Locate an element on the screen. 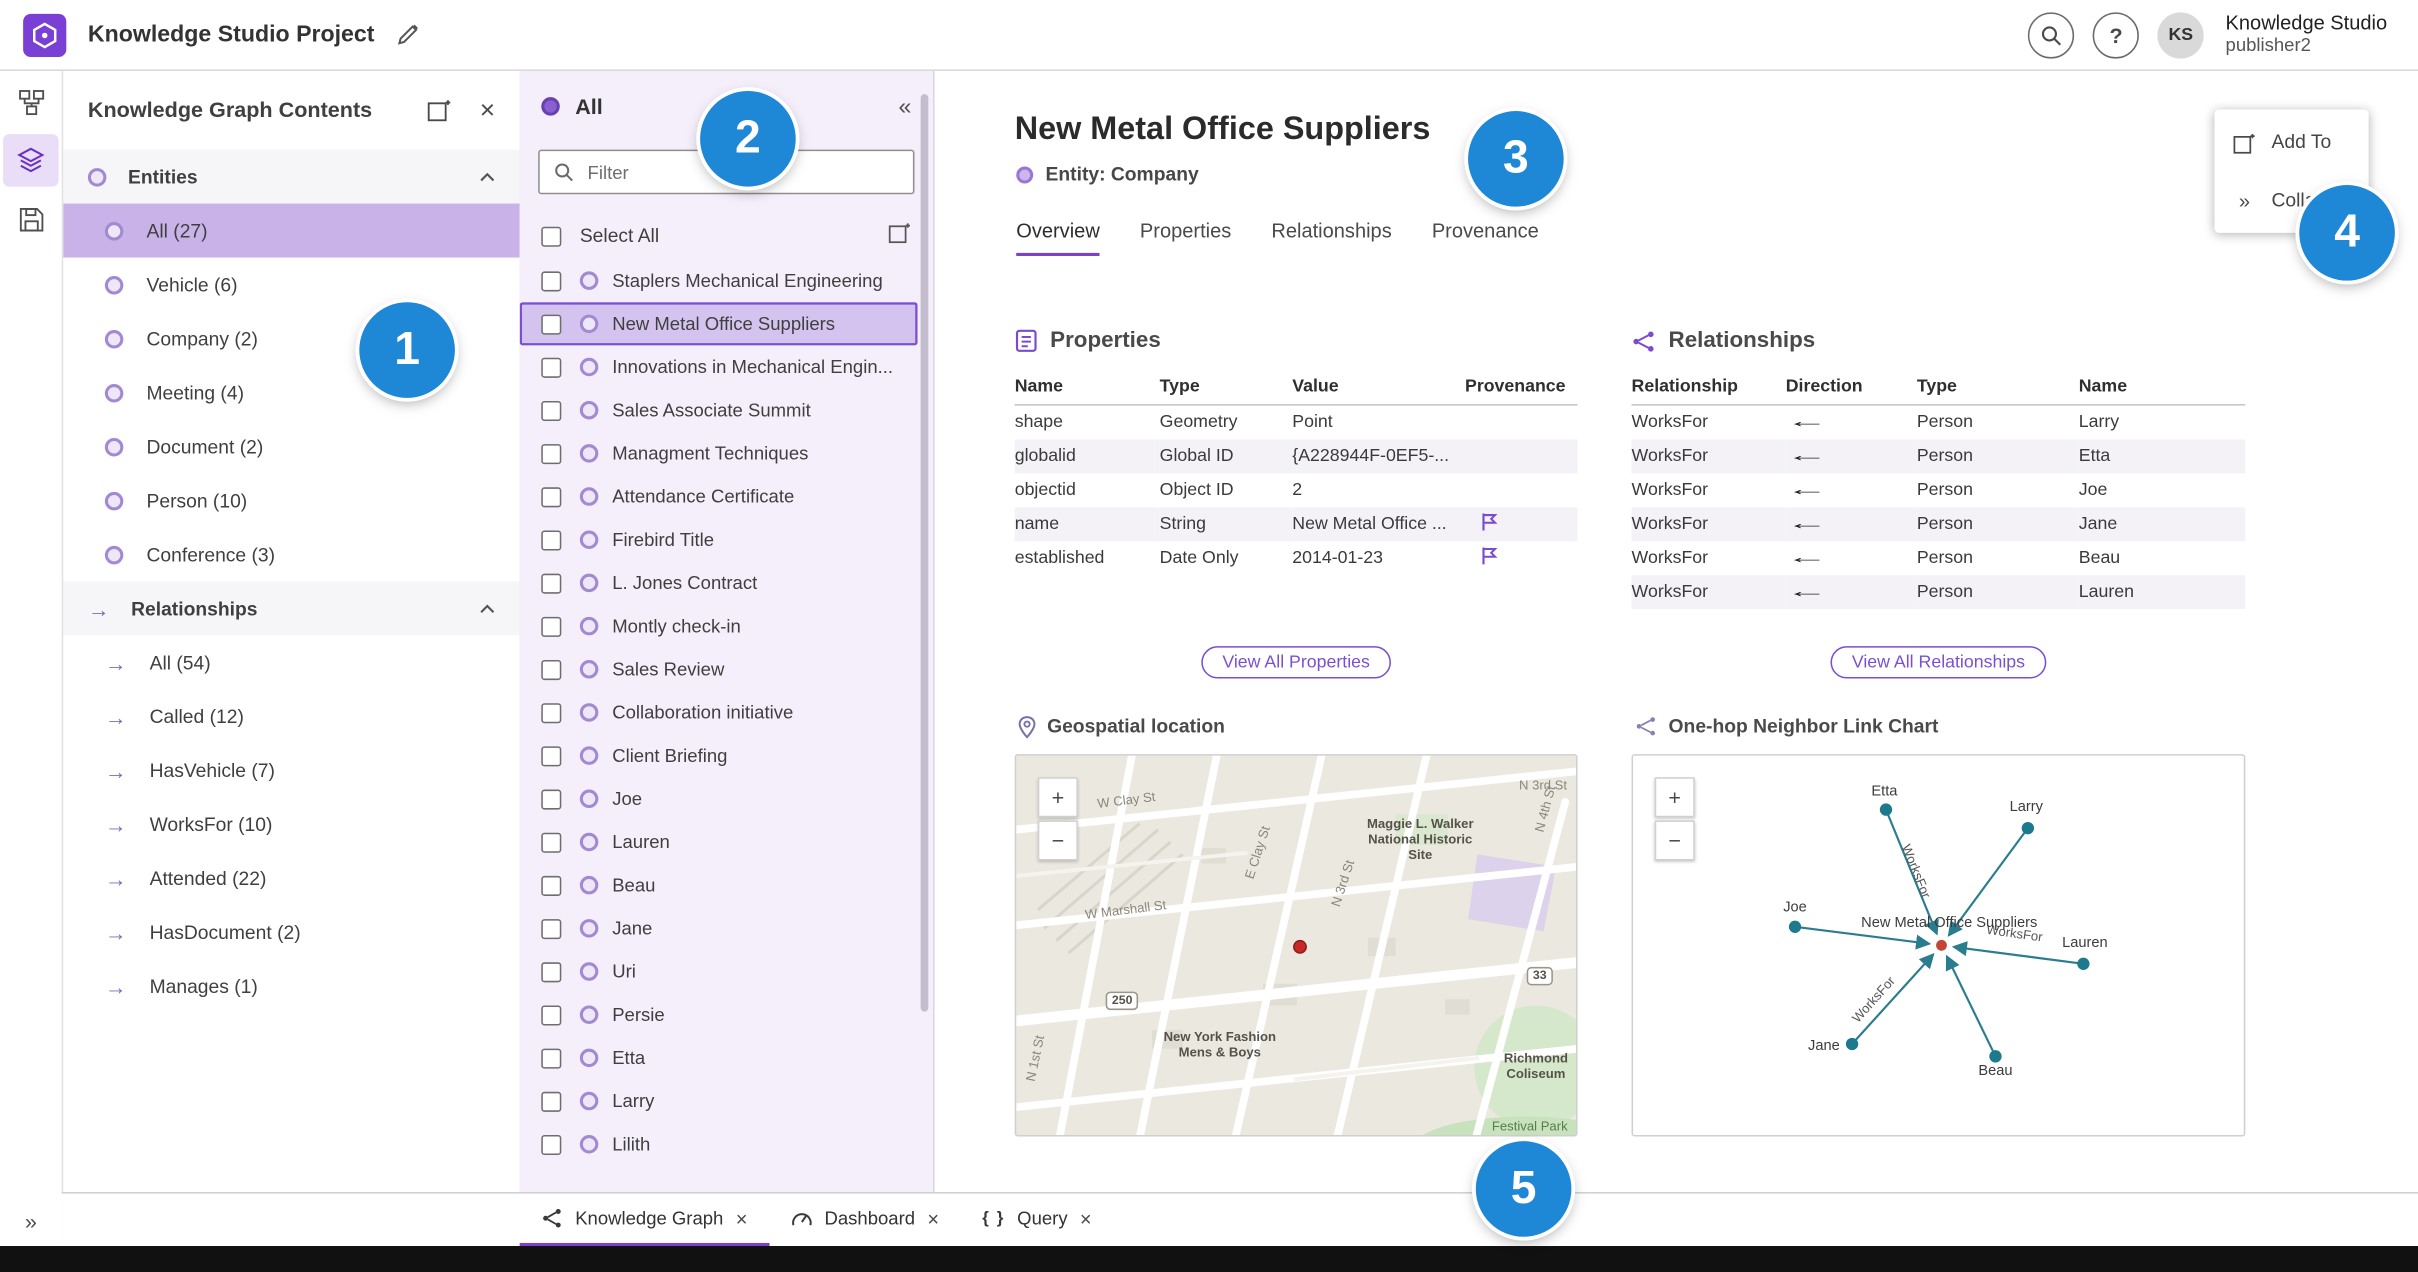 This screenshot has width=2418, height=1272. graph-list-item: Montly check-in is located at coordinates (719, 626).